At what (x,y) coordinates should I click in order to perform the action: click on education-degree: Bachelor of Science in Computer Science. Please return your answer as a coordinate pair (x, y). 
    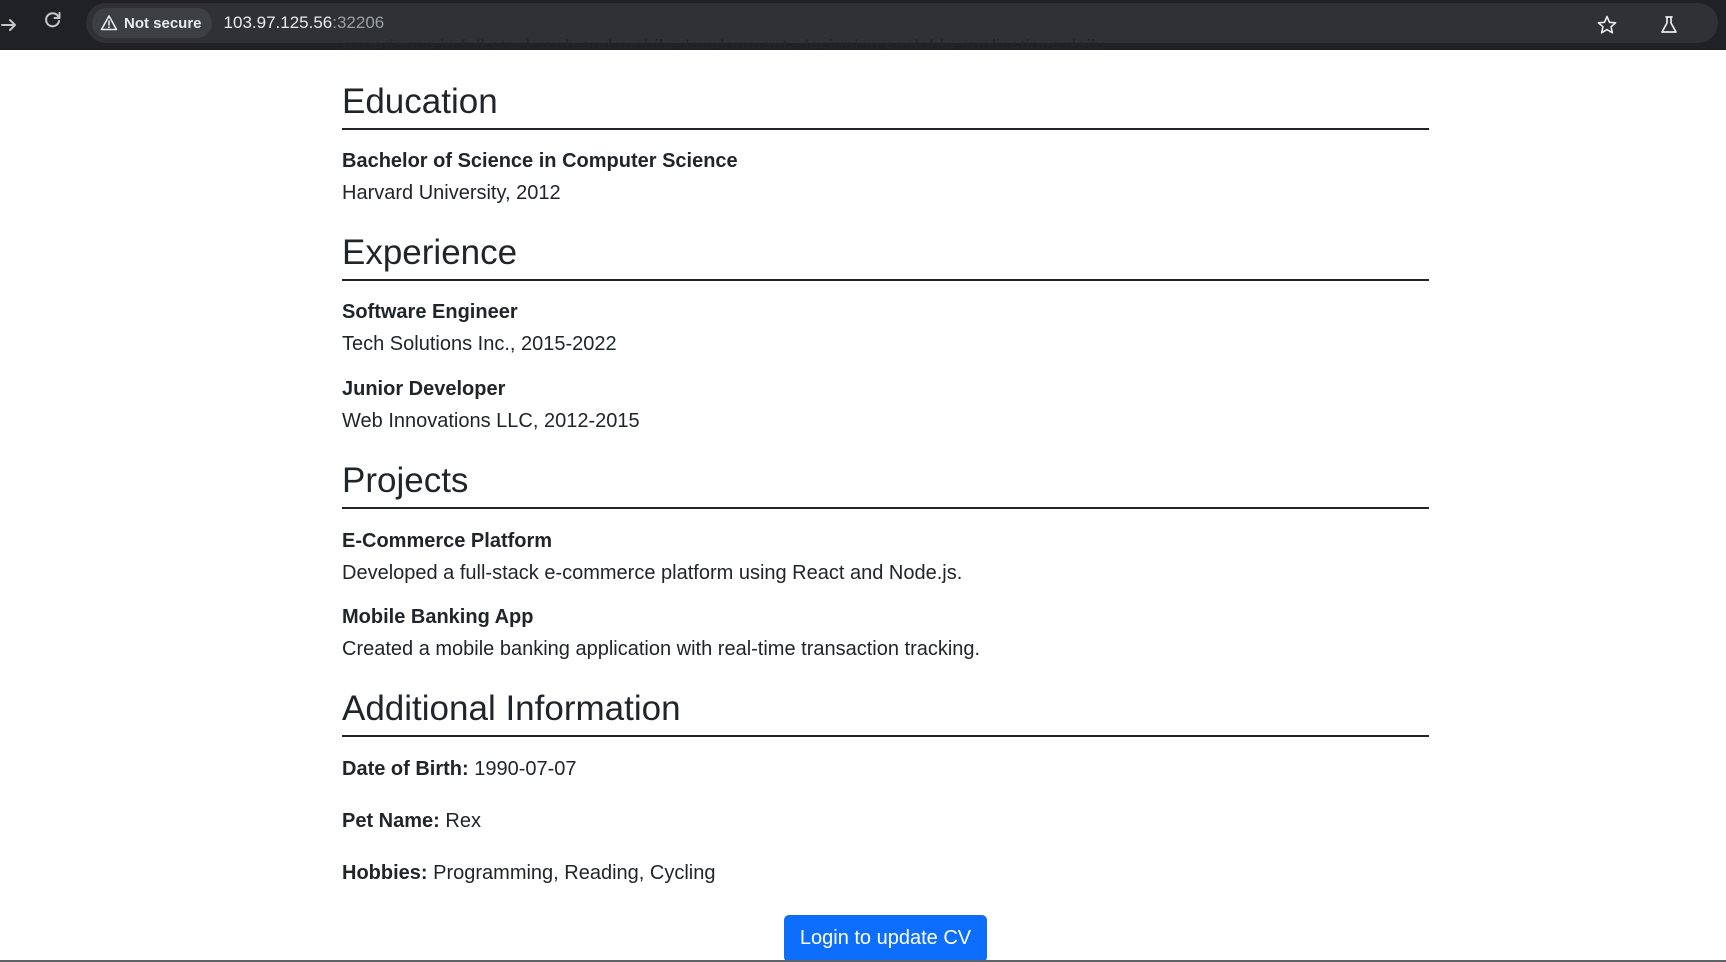
    Looking at the image, I should click on (540, 161).